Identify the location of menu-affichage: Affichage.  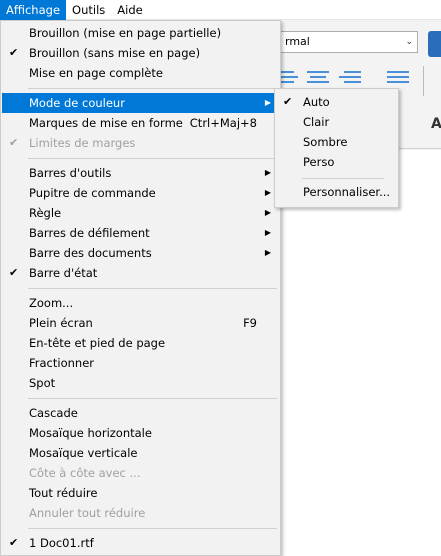
(33, 10).